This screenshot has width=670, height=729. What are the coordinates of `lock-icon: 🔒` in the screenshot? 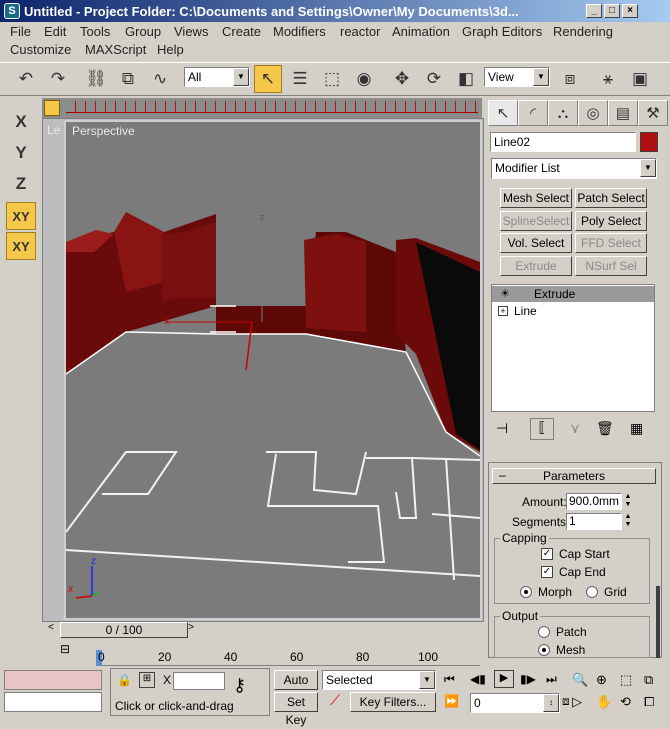 It's located at (124, 680).